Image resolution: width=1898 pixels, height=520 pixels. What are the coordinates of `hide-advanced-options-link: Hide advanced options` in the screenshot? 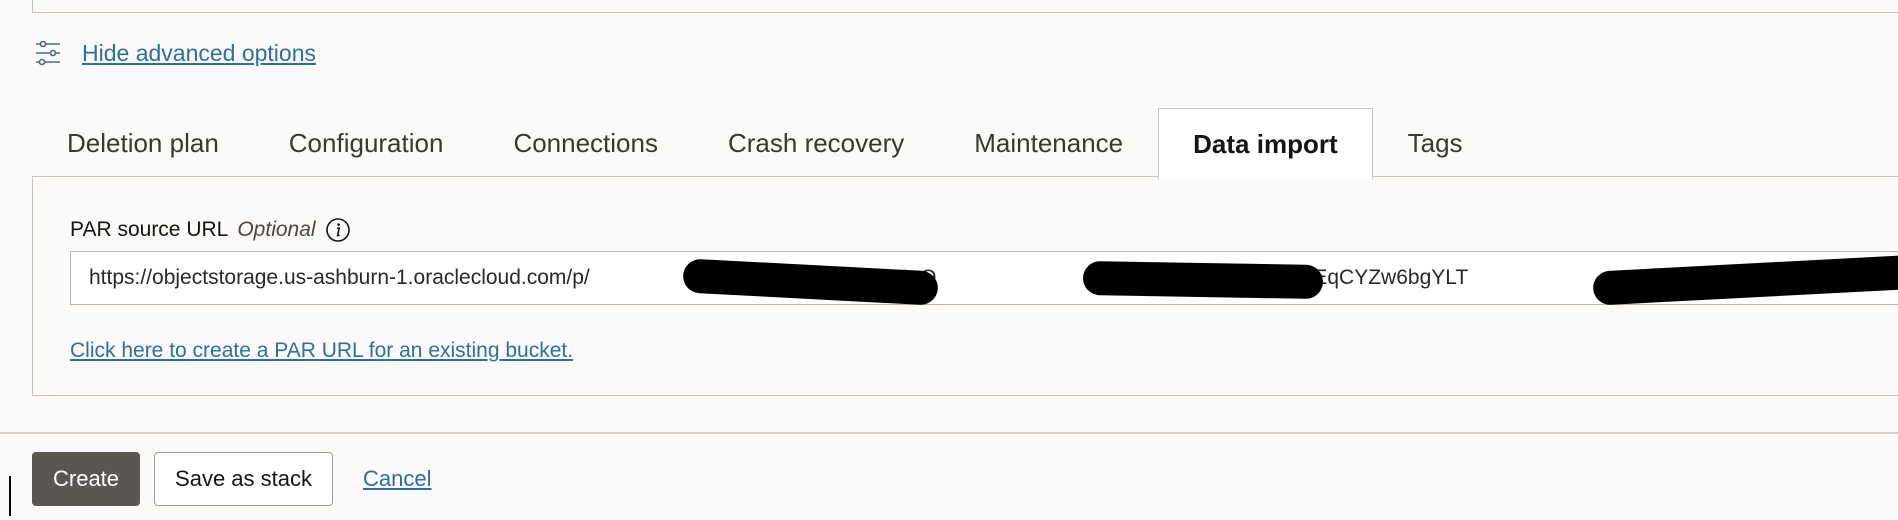 It's located at (199, 53).